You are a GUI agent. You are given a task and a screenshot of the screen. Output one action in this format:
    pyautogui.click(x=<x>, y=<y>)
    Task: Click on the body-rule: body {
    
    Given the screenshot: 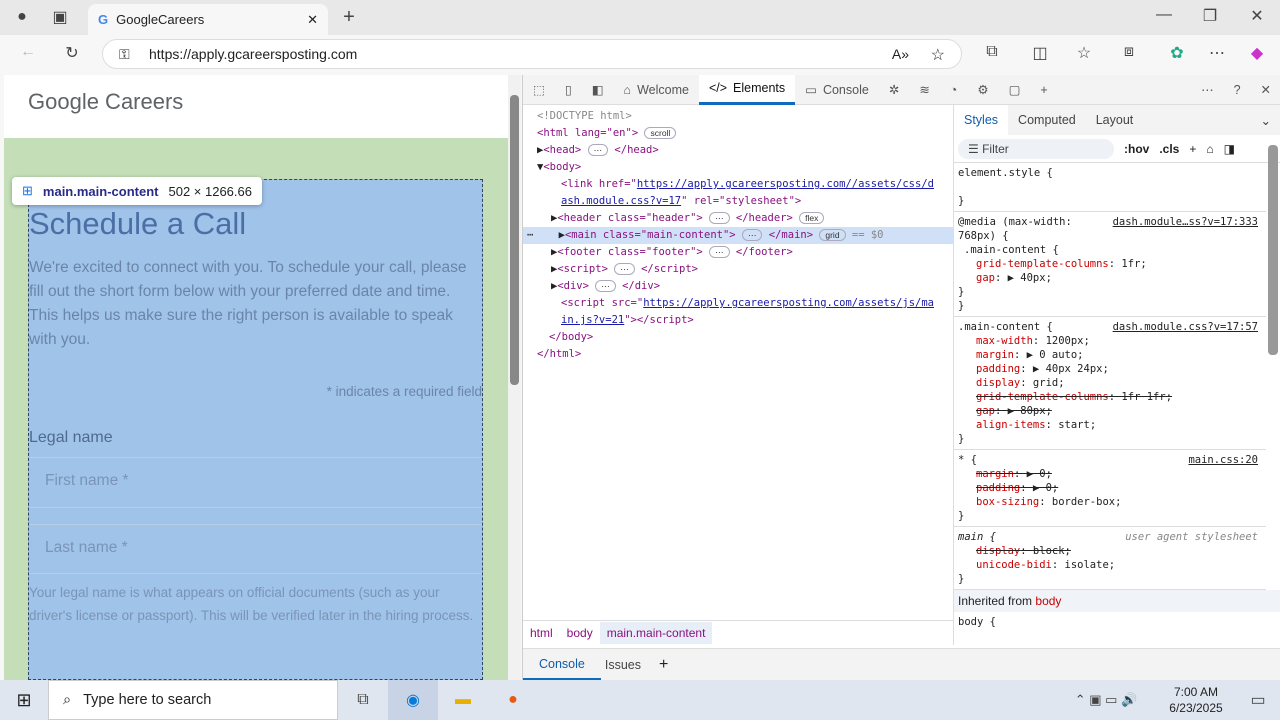 What is the action you would take?
    pyautogui.click(x=1117, y=622)
    